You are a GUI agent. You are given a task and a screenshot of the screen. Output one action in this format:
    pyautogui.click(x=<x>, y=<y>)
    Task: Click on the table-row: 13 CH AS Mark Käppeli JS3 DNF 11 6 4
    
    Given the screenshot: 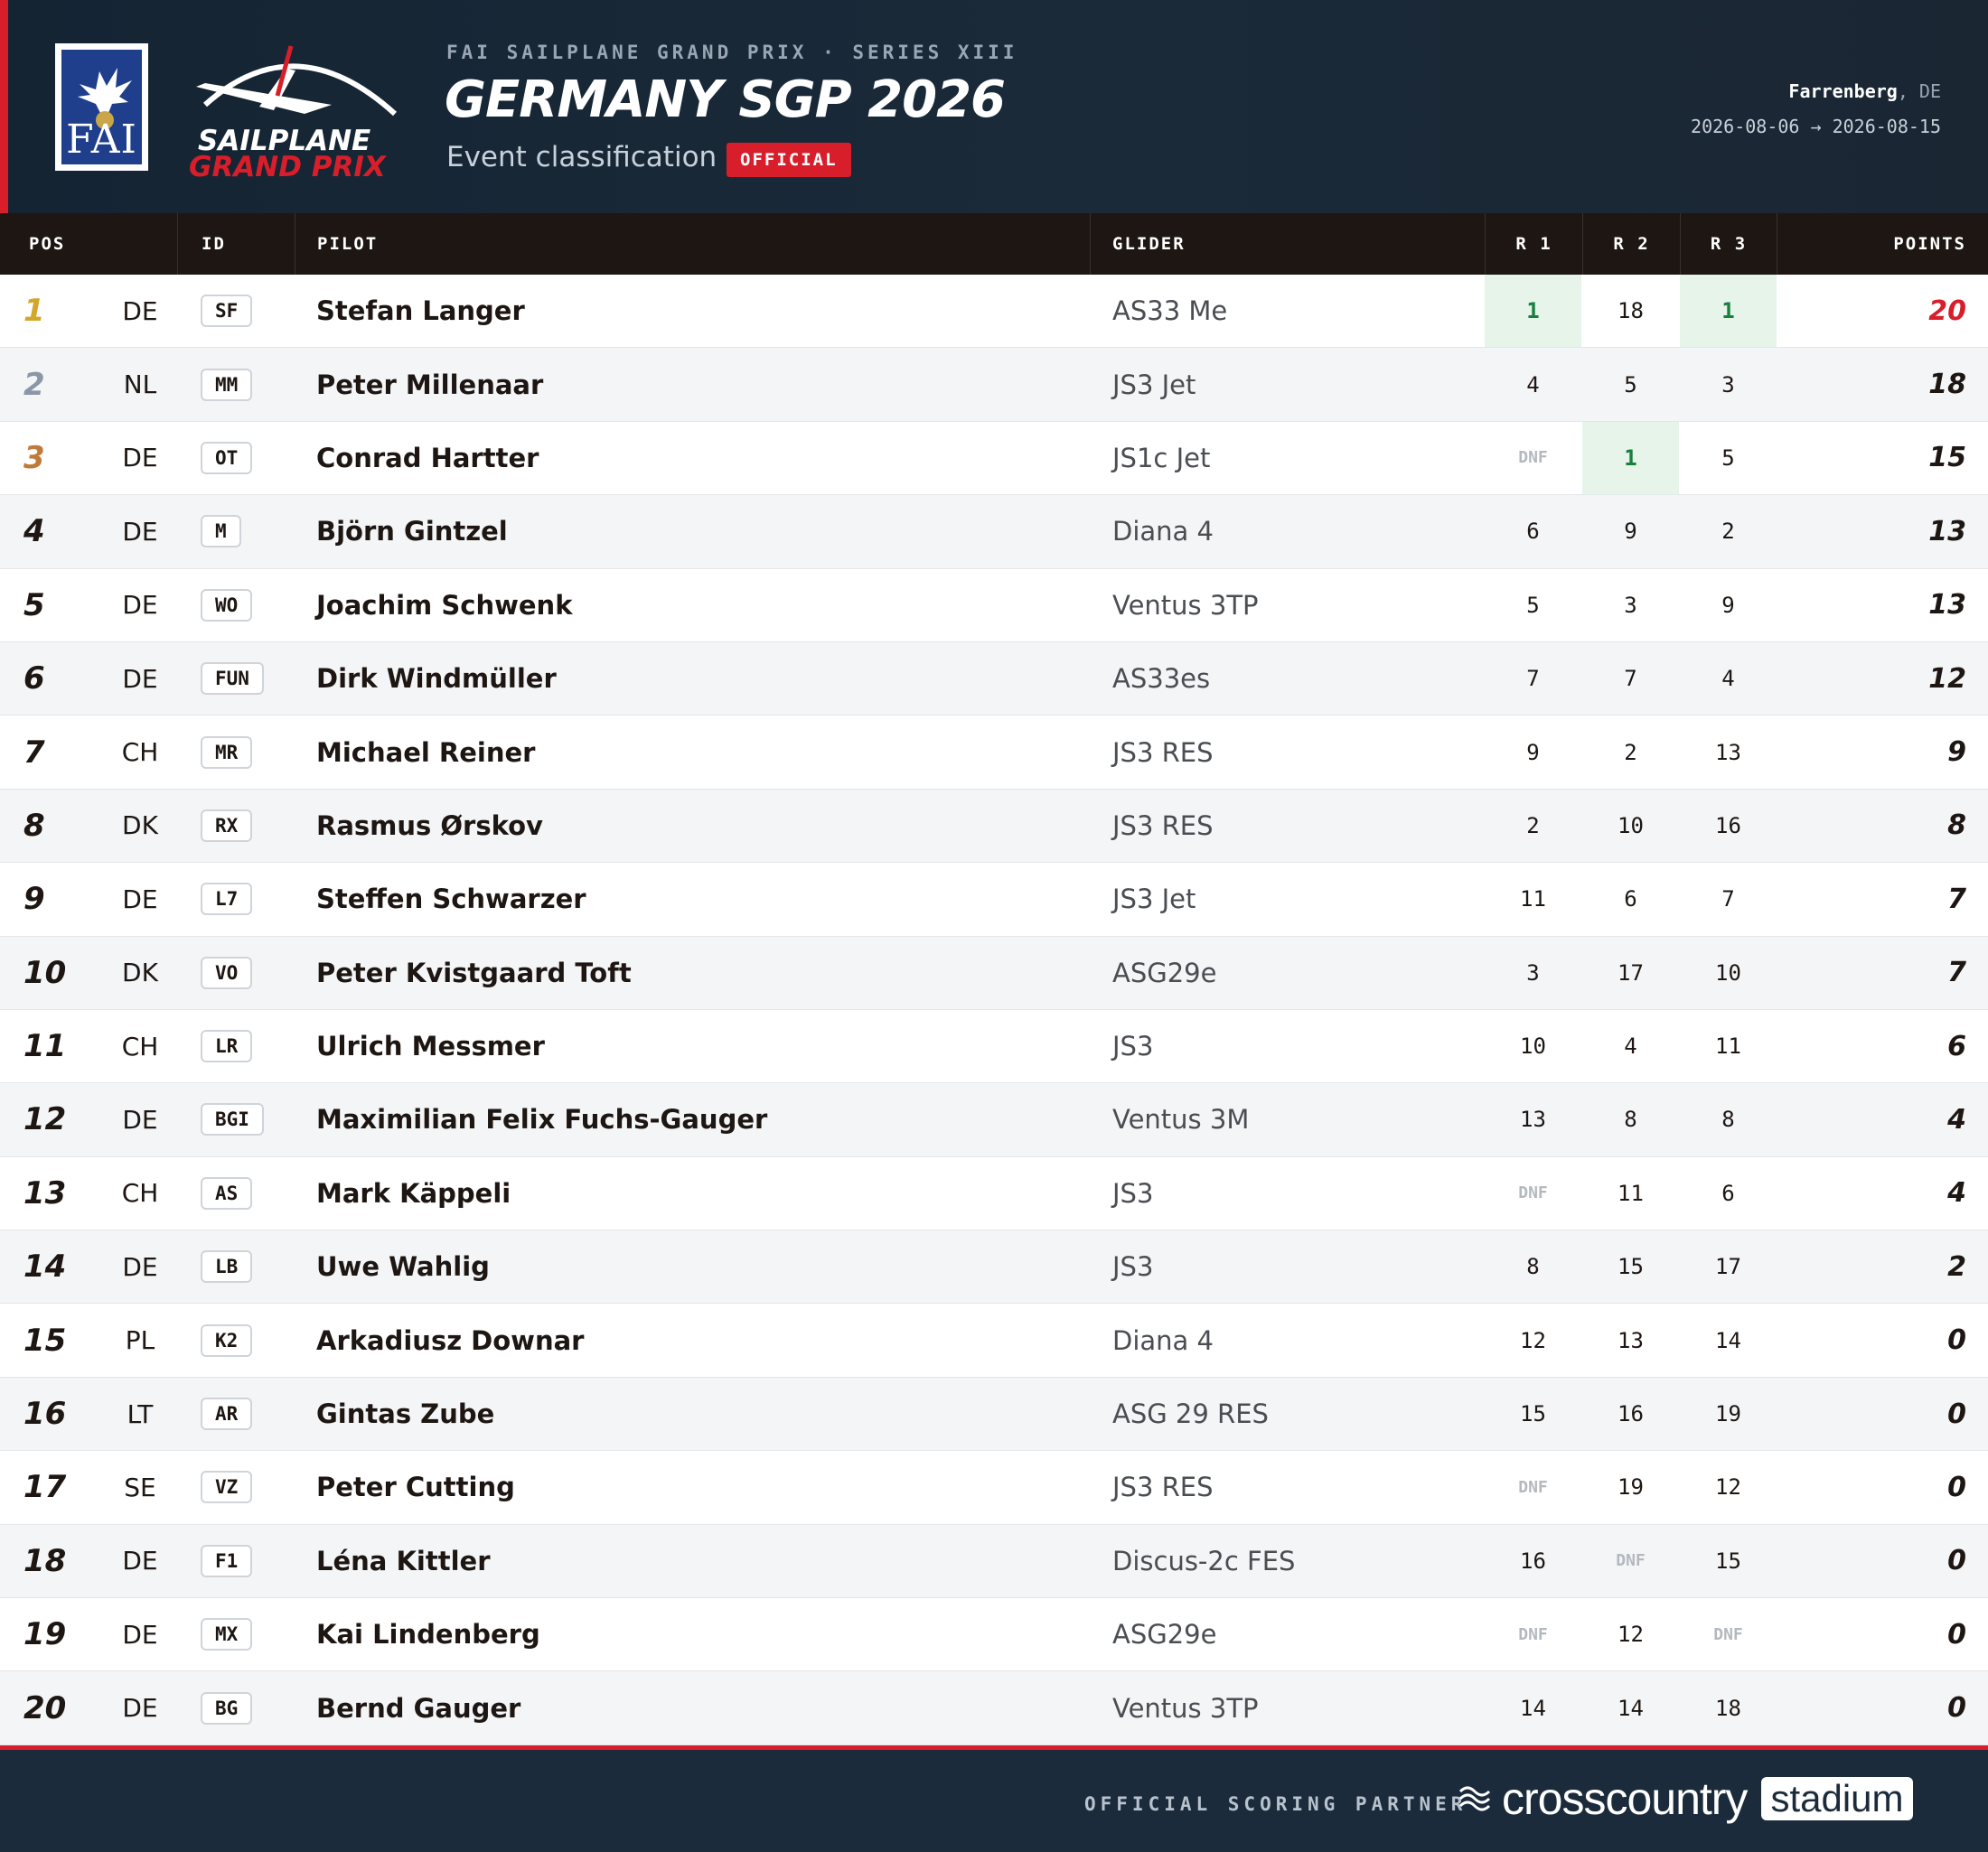 What is the action you would take?
    pyautogui.click(x=994, y=1193)
    